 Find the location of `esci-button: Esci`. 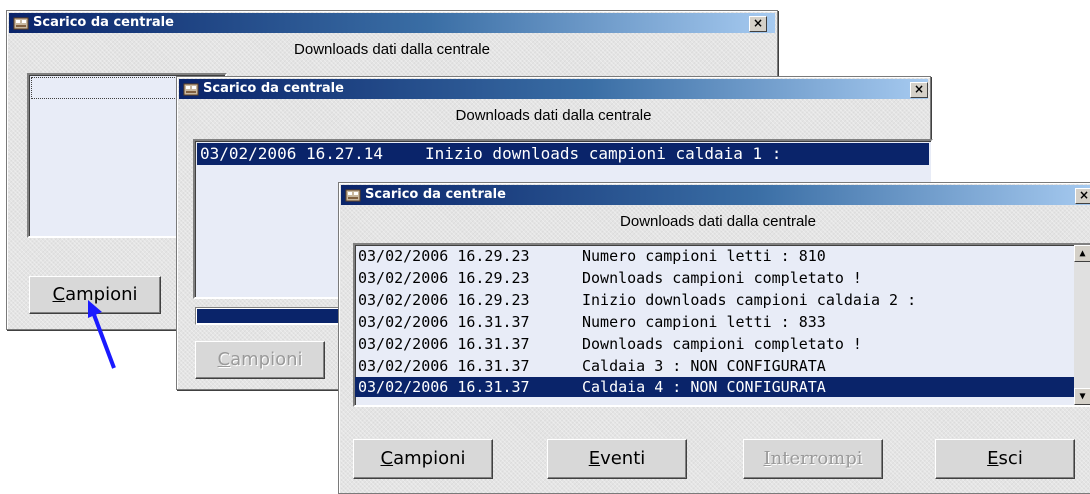

esci-button: Esci is located at coordinates (1005, 459).